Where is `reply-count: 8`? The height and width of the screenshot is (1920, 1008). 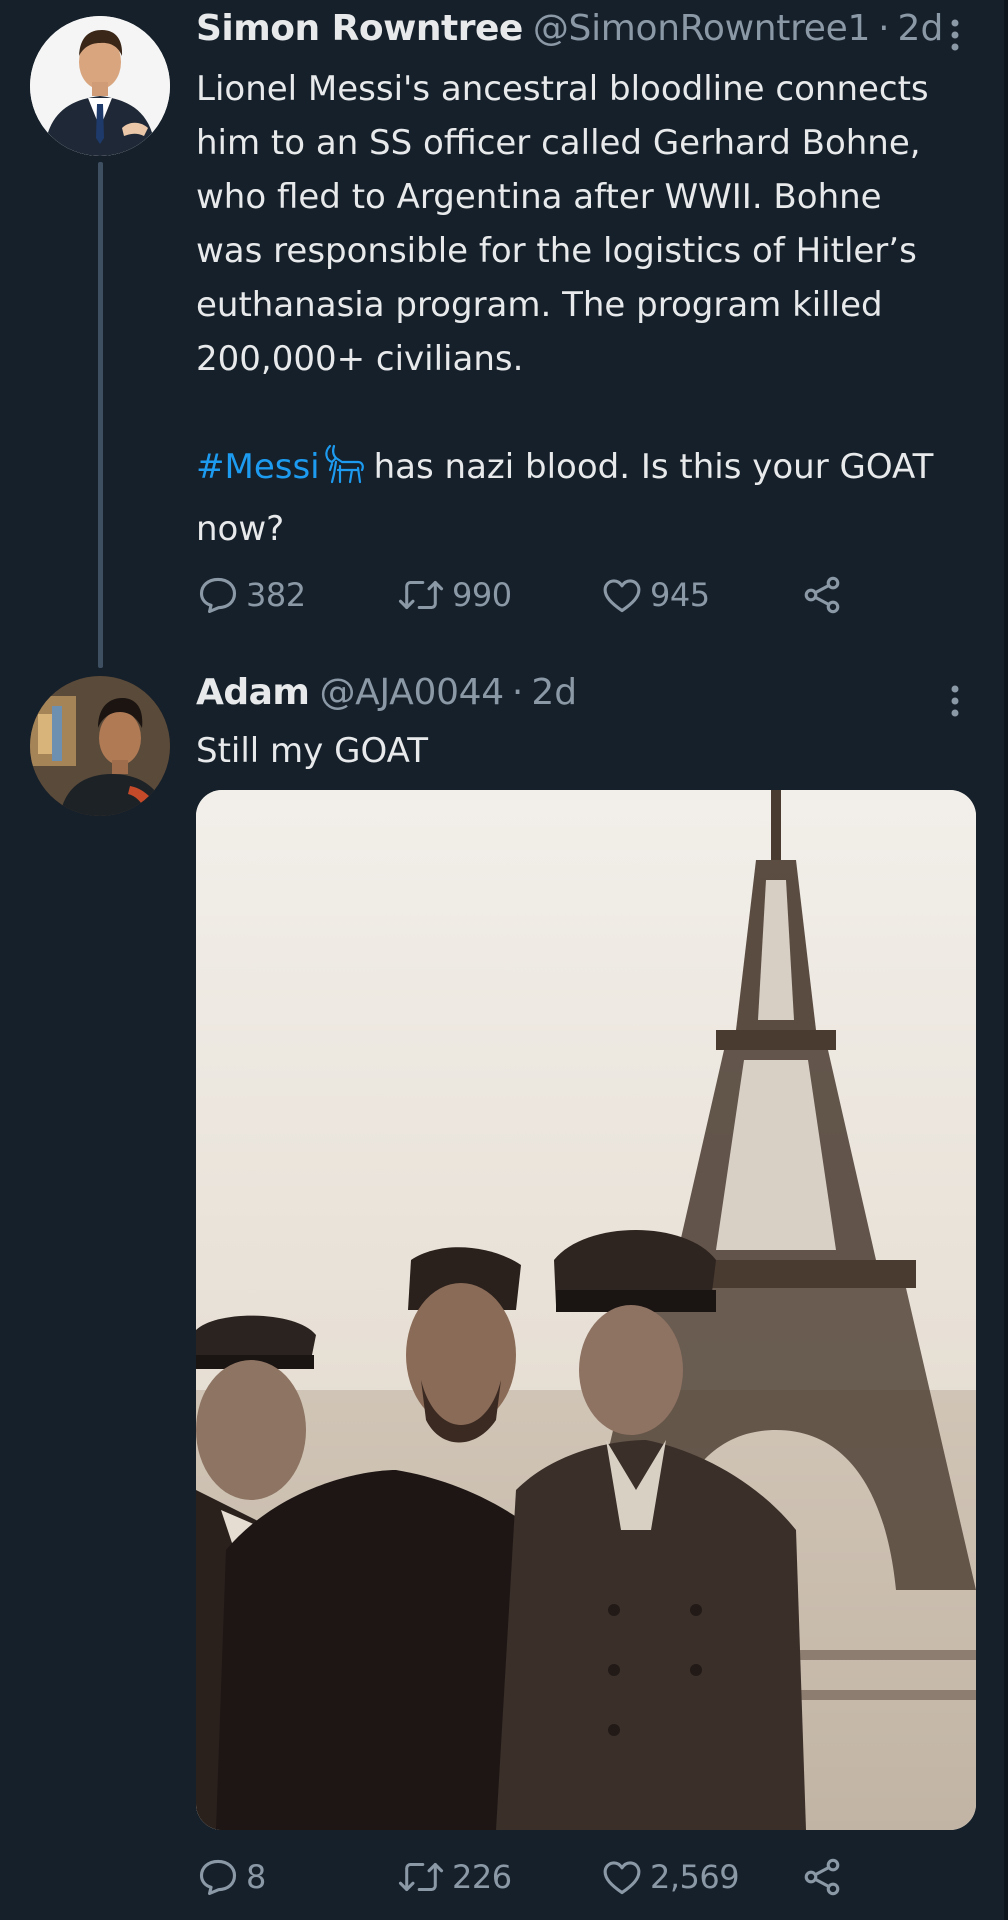 reply-count: 8 is located at coordinates (256, 1877).